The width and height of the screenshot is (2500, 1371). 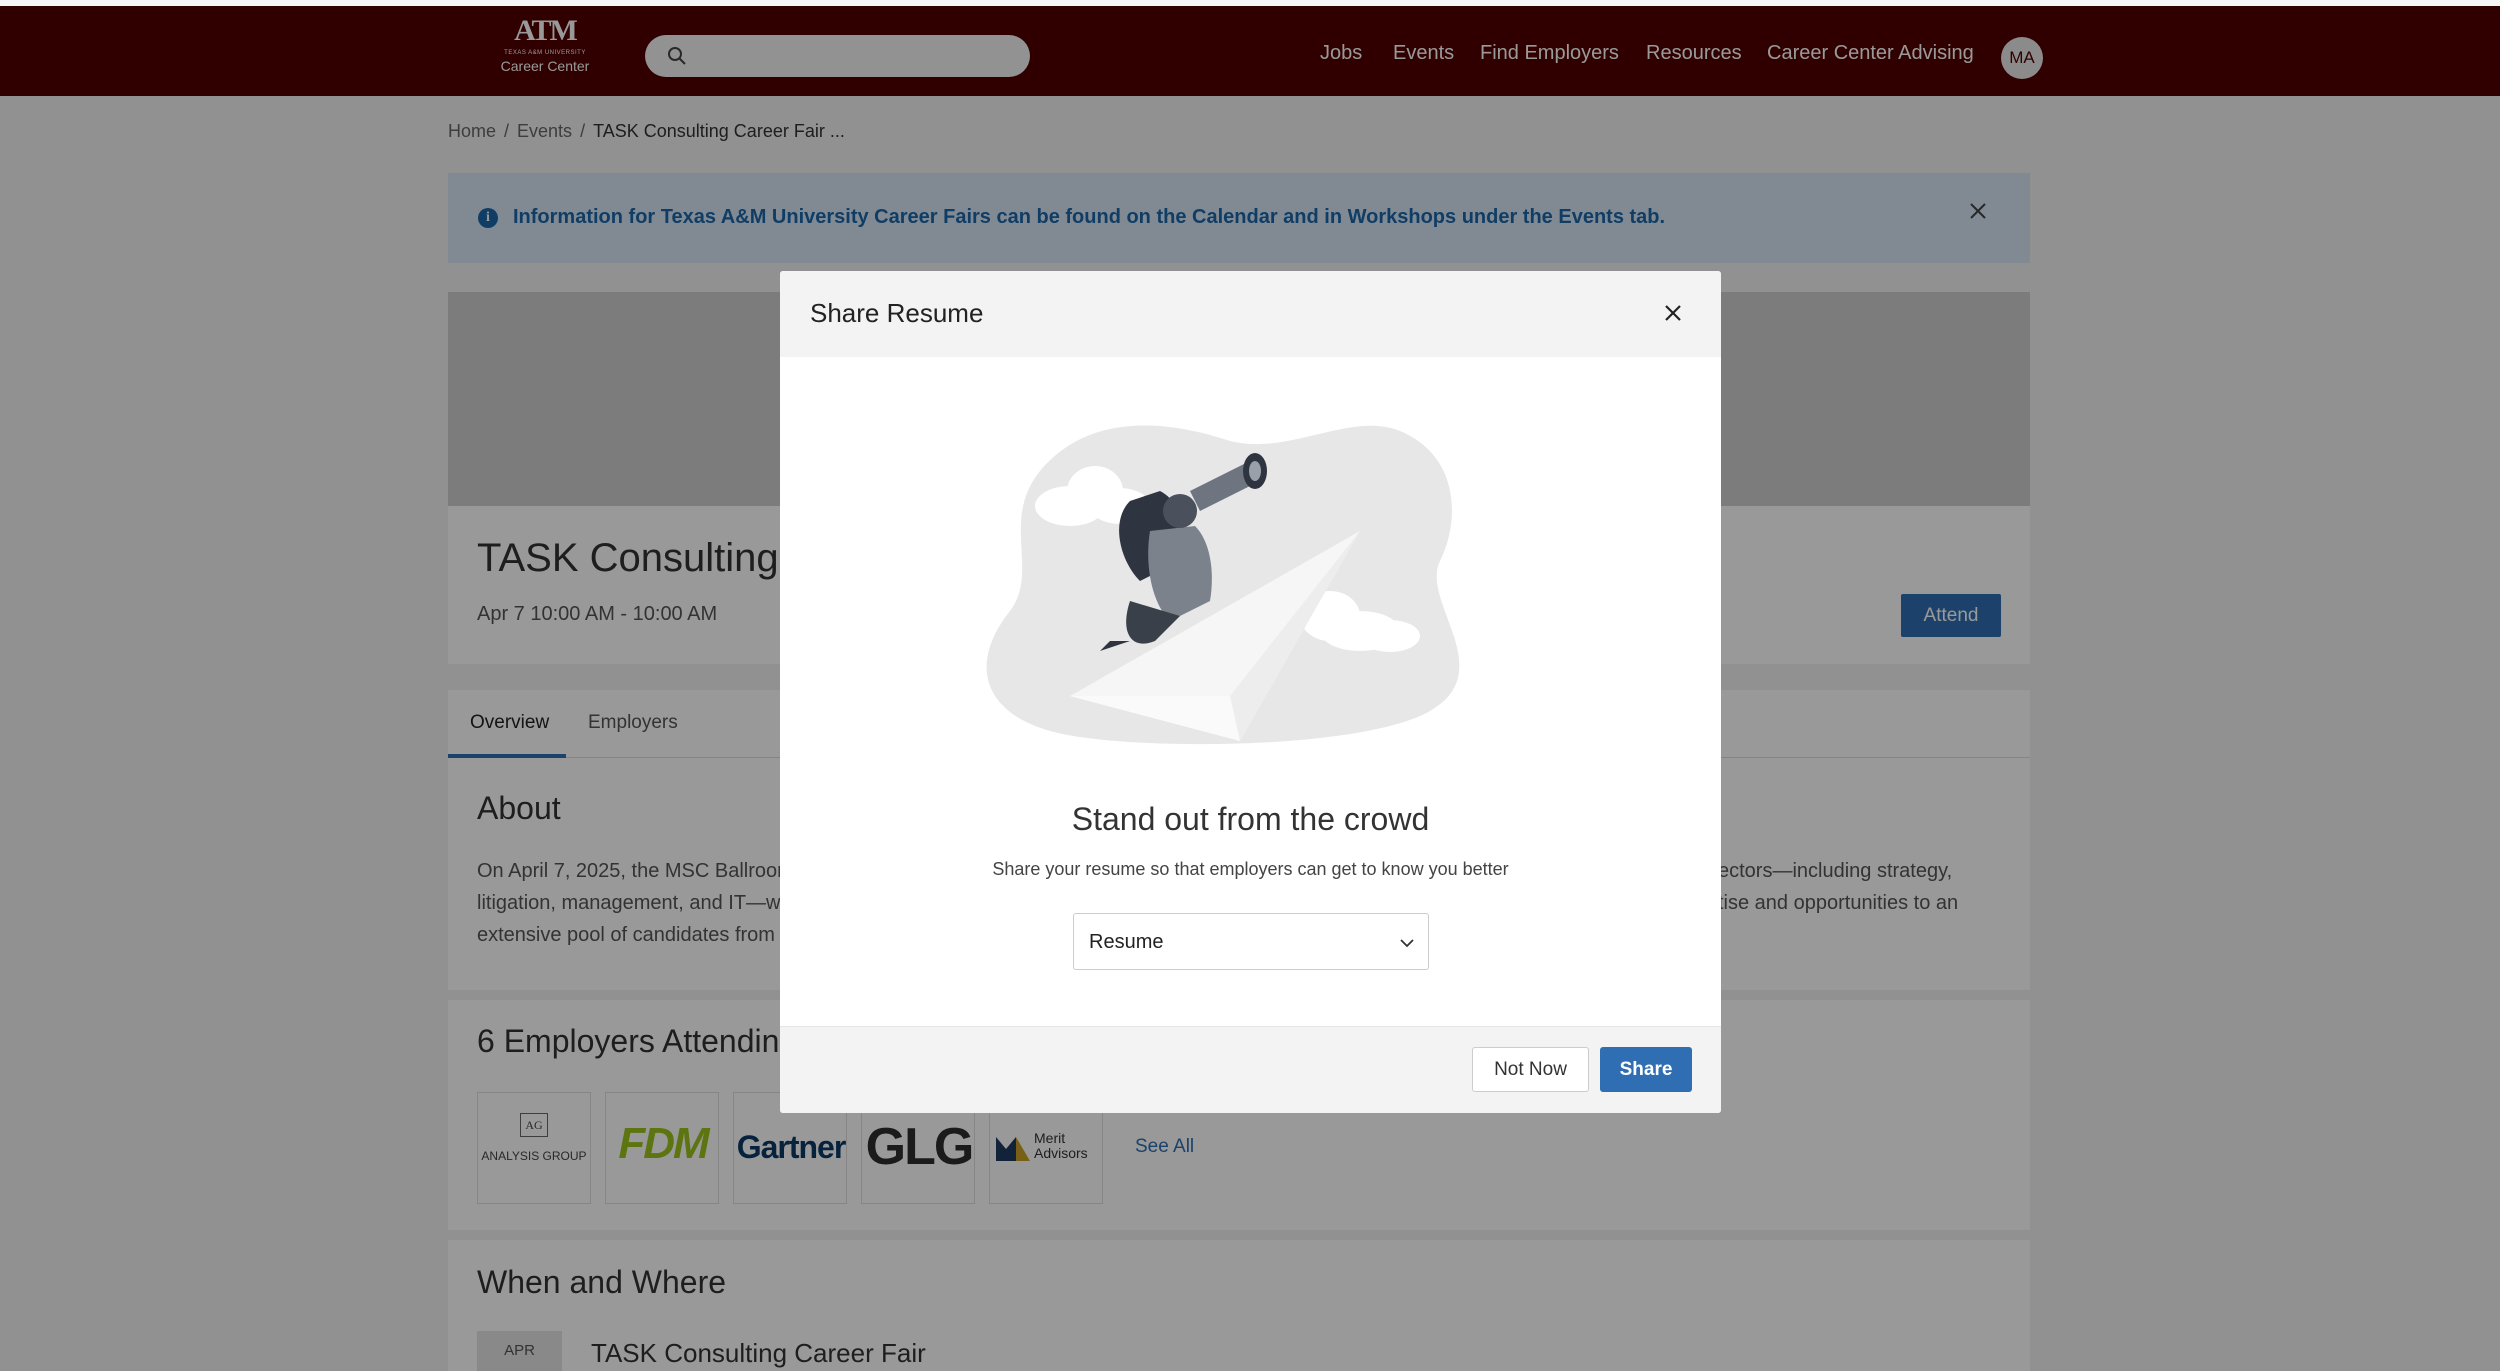 What do you see at coordinates (1530, 1069) in the screenshot?
I see `not-now-button: Not Now` at bounding box center [1530, 1069].